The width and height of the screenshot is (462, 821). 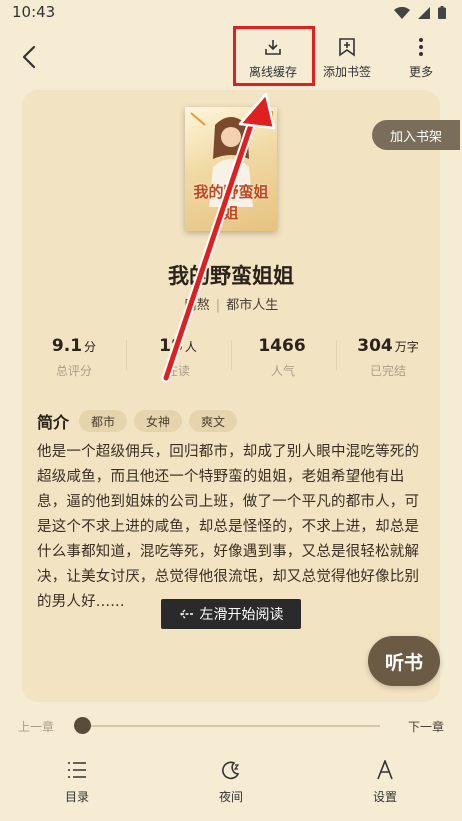 What do you see at coordinates (231, 56) in the screenshot?
I see `top-toolbar: 离线缓存 添加书签 更多` at bounding box center [231, 56].